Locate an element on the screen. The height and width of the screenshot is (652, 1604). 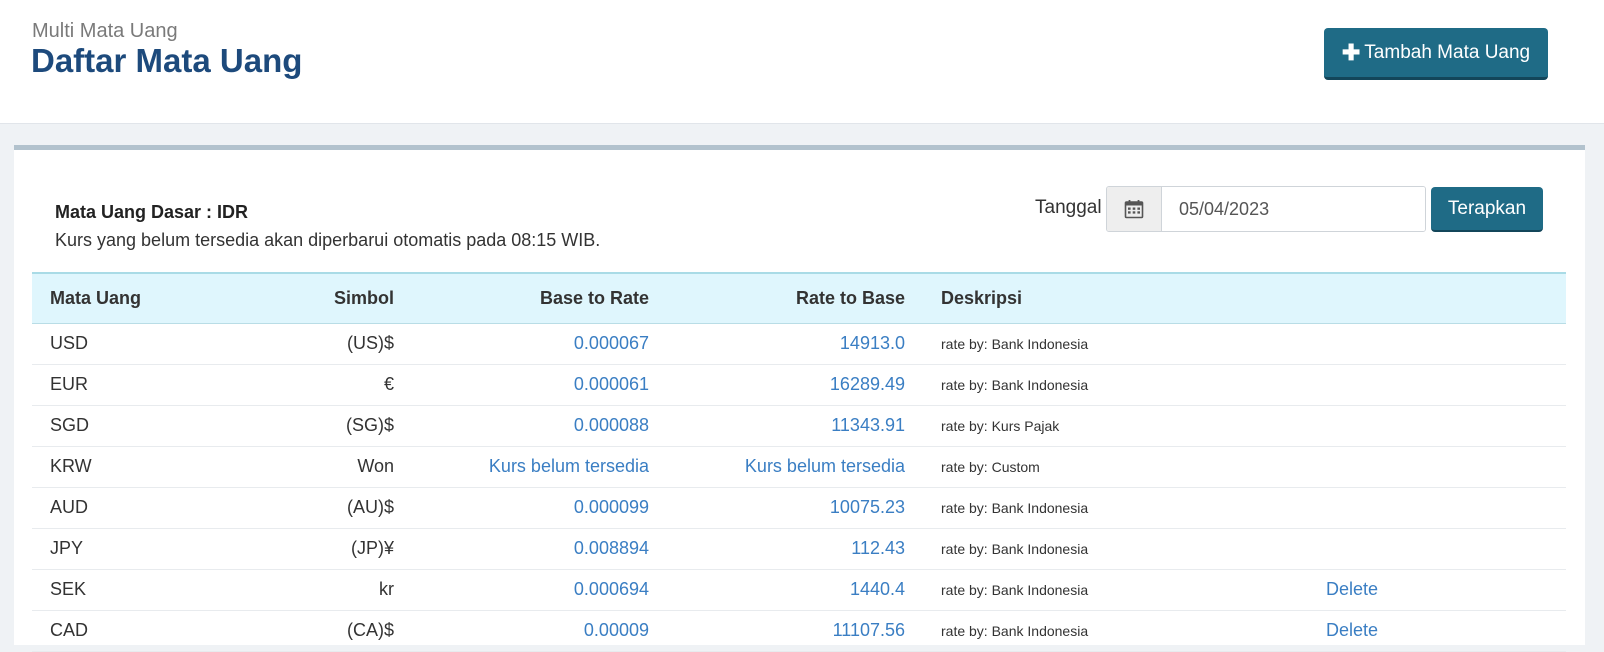
apply-button: Terapkan is located at coordinates (1487, 209).